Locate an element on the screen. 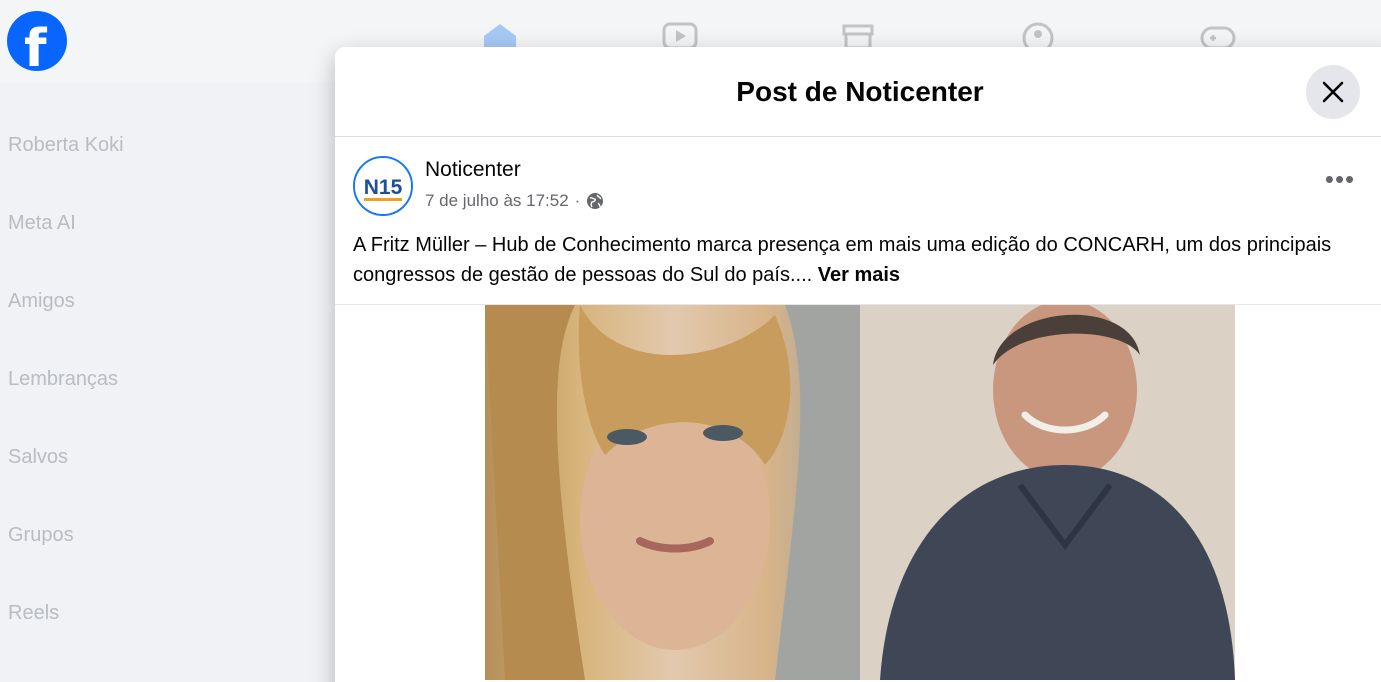 This screenshot has height=682, width=1381. dialog-title: Post de Noticenter is located at coordinates (860, 91).